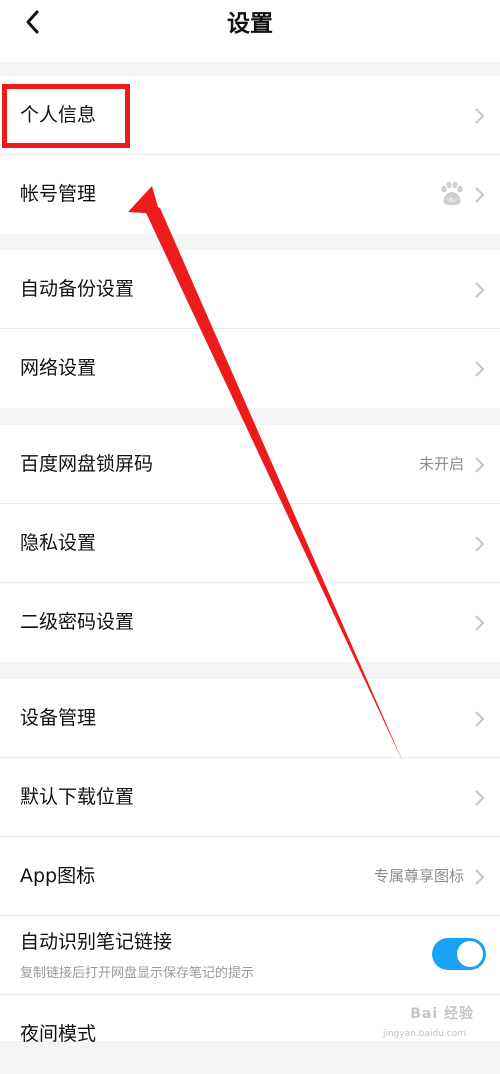  Describe the element at coordinates (452, 193) in the screenshot. I see `baidu-paw-icon: du` at that location.